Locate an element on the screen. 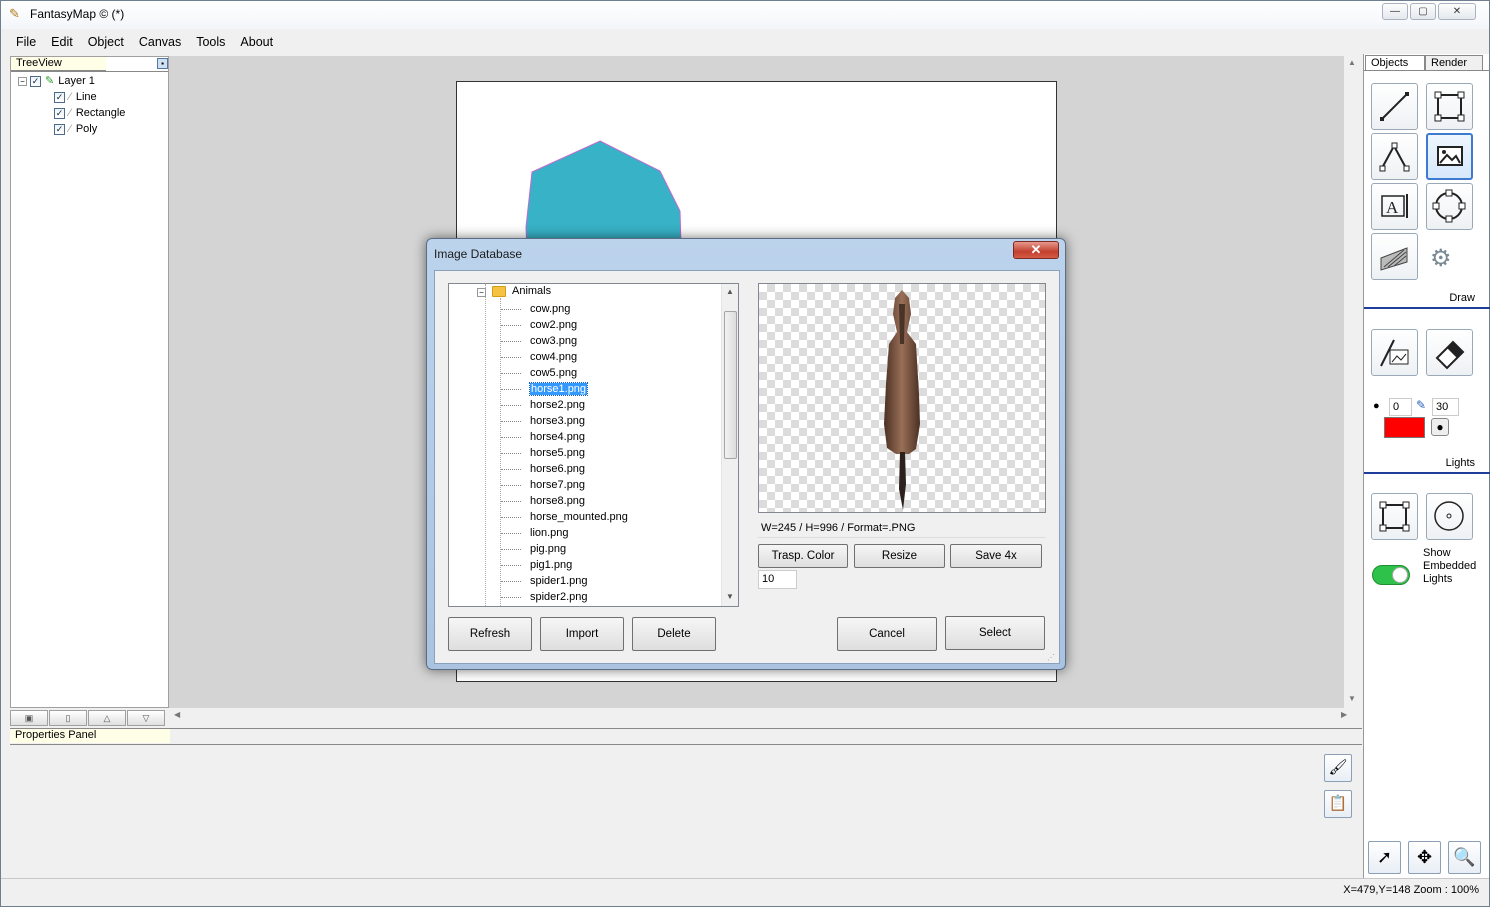 This screenshot has width=1490, height=907. image-file-item: horse2.png is located at coordinates (557, 405).